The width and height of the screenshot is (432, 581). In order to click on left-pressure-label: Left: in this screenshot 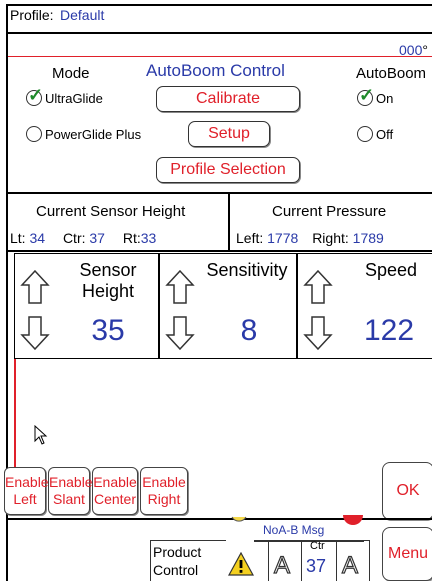, I will do `click(250, 238)`.